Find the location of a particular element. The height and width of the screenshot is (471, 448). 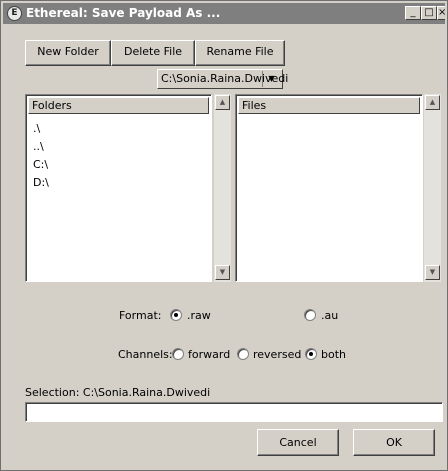

selection-input is located at coordinates (234, 412).